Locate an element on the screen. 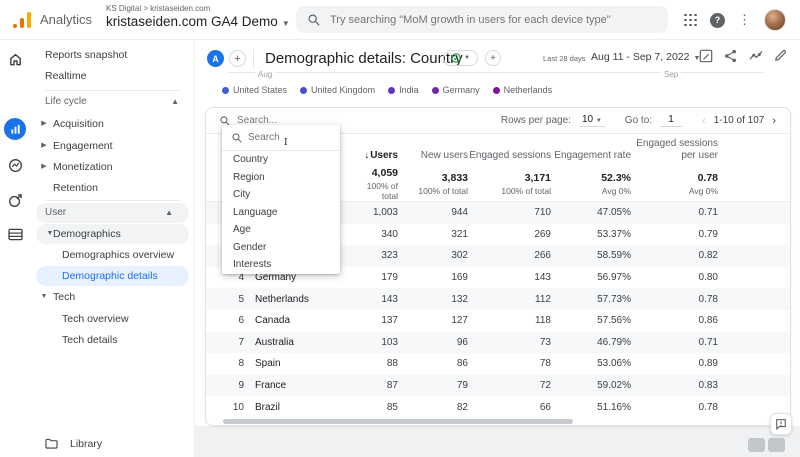 Image resolution: width=800 pixels, height=457 pixels. sidebar-item-demographics: ▼ Demographics is located at coordinates (112, 234).